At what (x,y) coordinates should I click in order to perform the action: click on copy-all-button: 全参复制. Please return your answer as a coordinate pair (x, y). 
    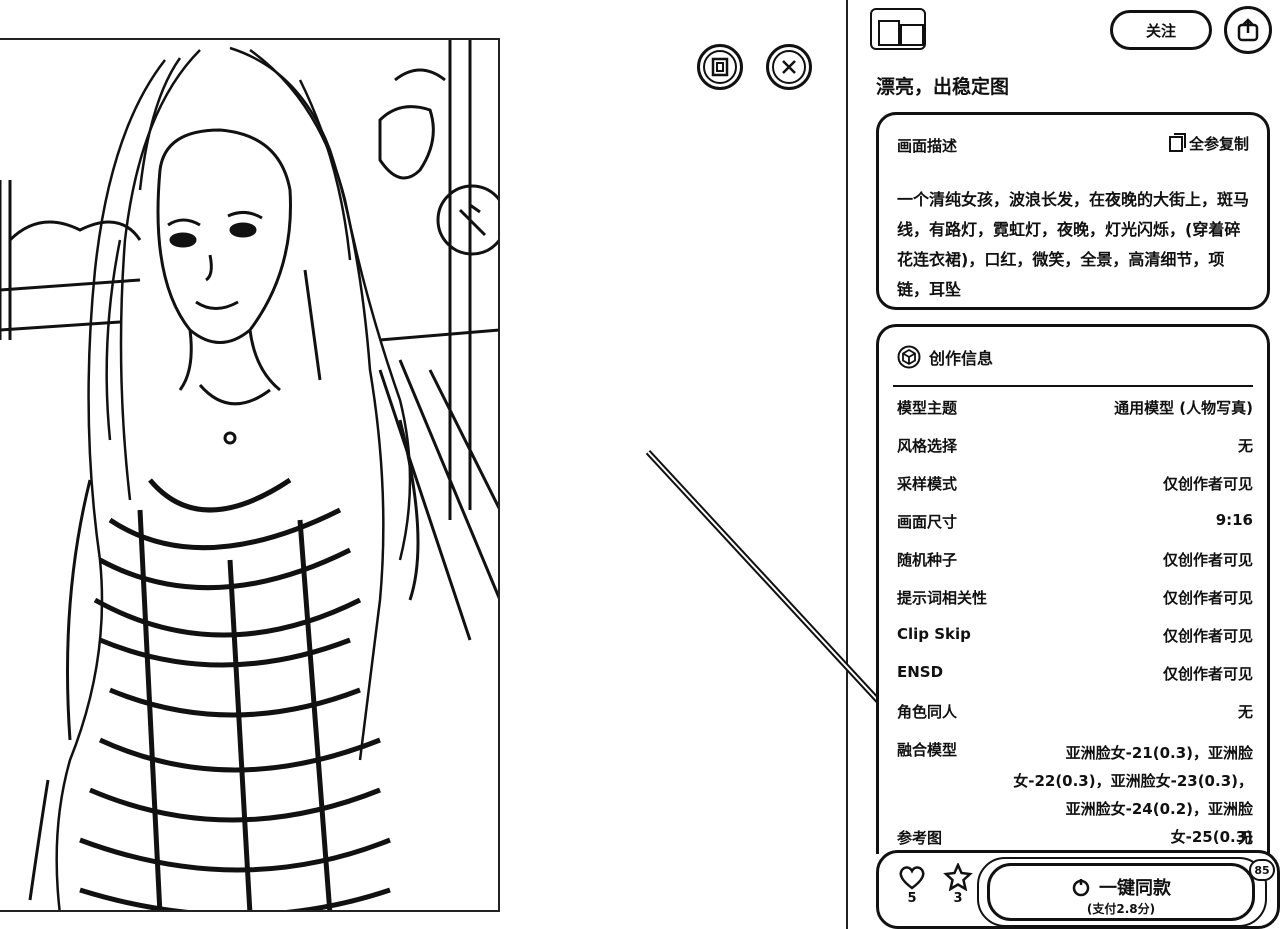
    Looking at the image, I should click on (1208, 143).